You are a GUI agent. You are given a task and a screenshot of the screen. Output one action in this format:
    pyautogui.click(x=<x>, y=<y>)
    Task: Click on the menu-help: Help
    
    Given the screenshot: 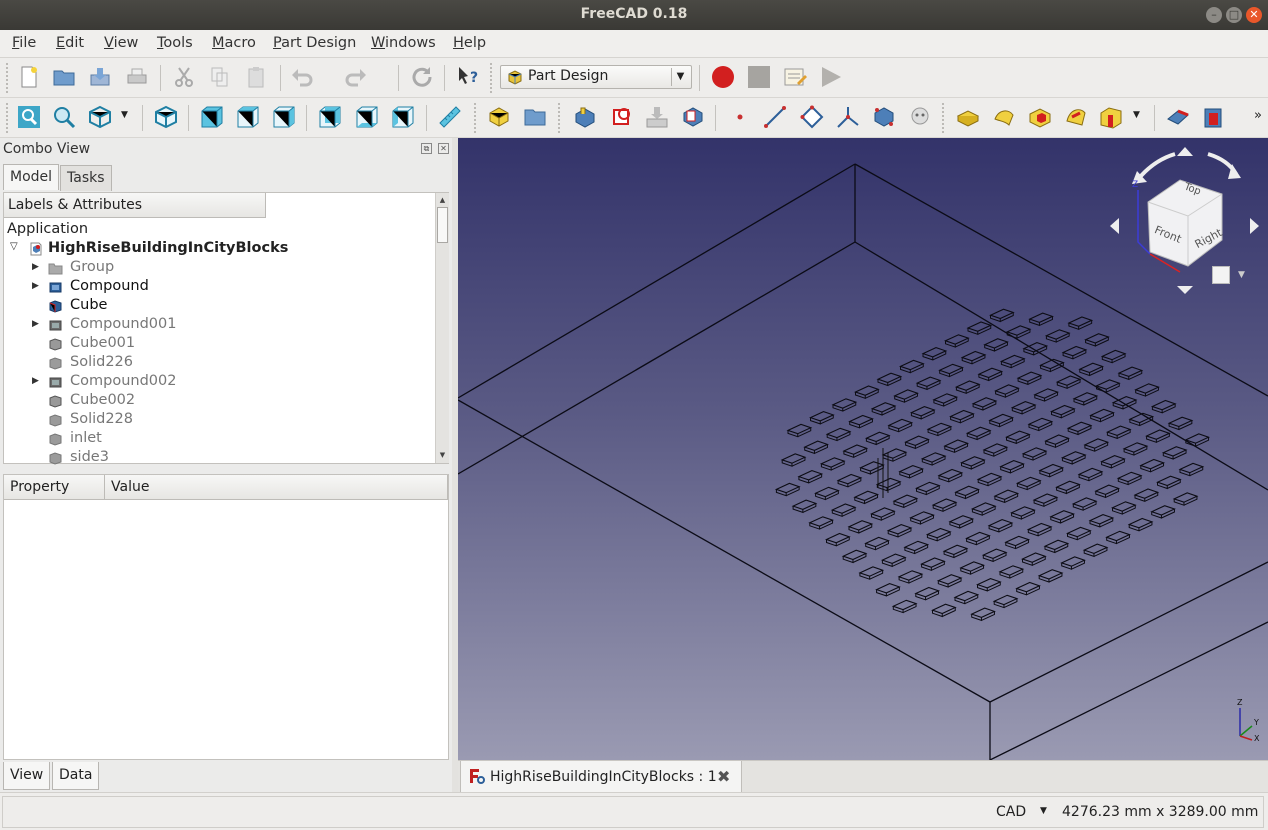 What is the action you would take?
    pyautogui.click(x=469, y=43)
    